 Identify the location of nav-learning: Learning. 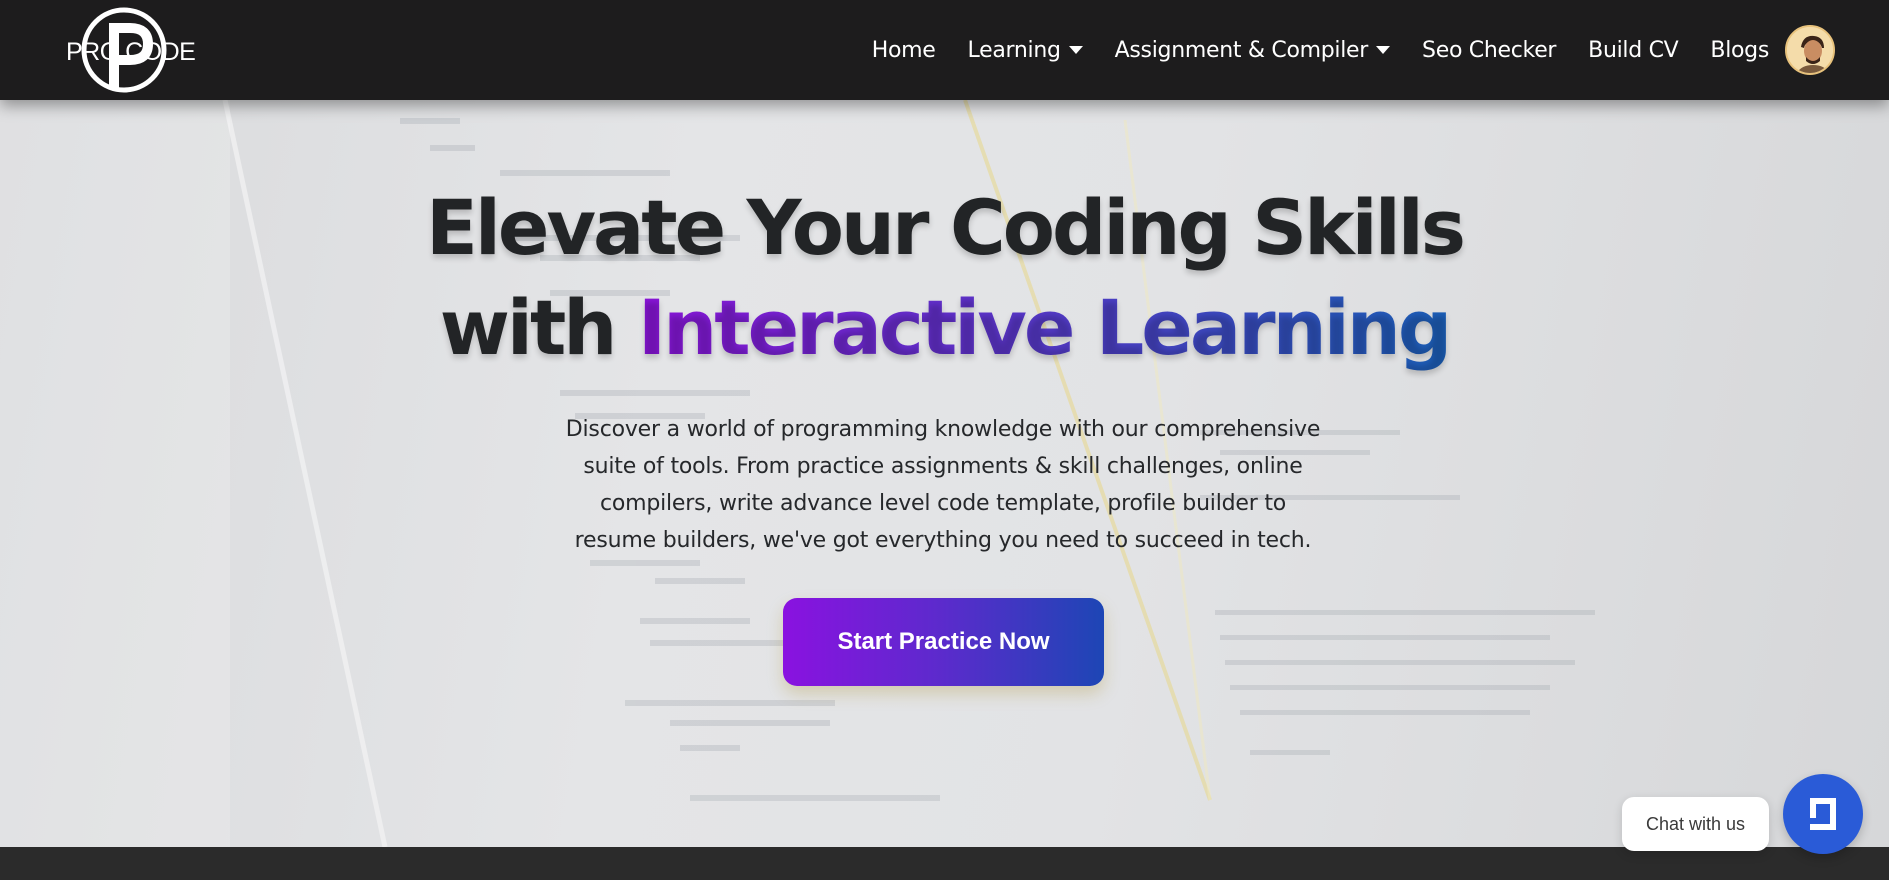
(1025, 50).